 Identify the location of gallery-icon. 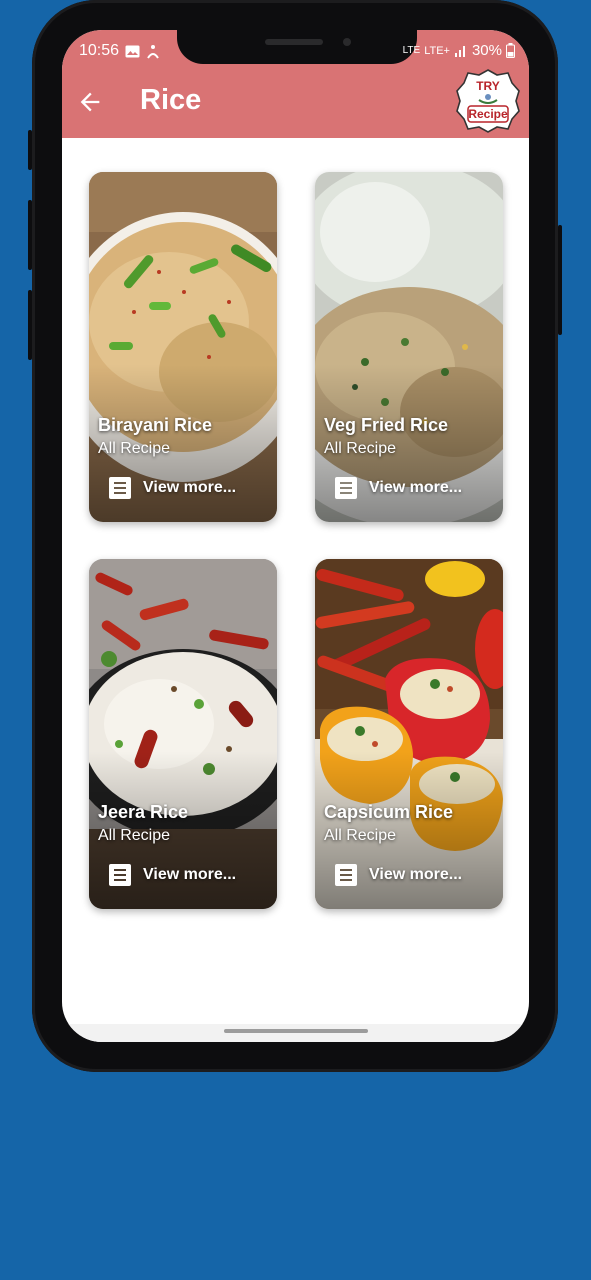
(132, 51).